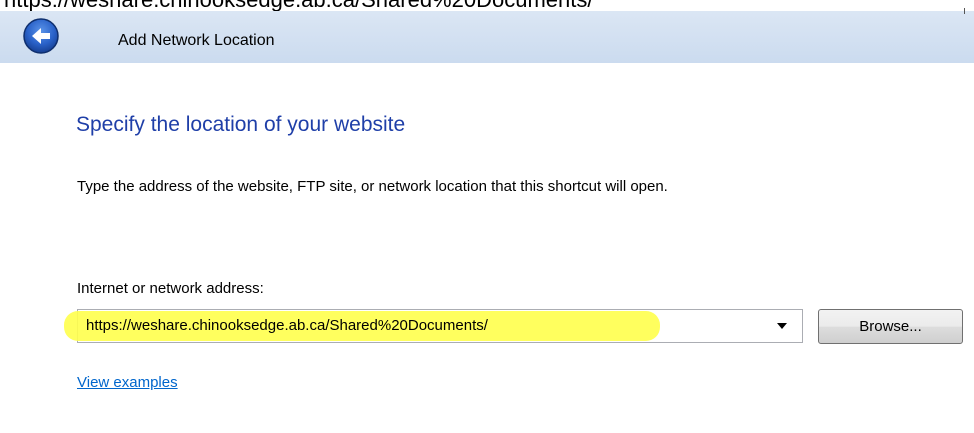 The height and width of the screenshot is (433, 974). Describe the element at coordinates (416, 326) in the screenshot. I see `address-input` at that location.